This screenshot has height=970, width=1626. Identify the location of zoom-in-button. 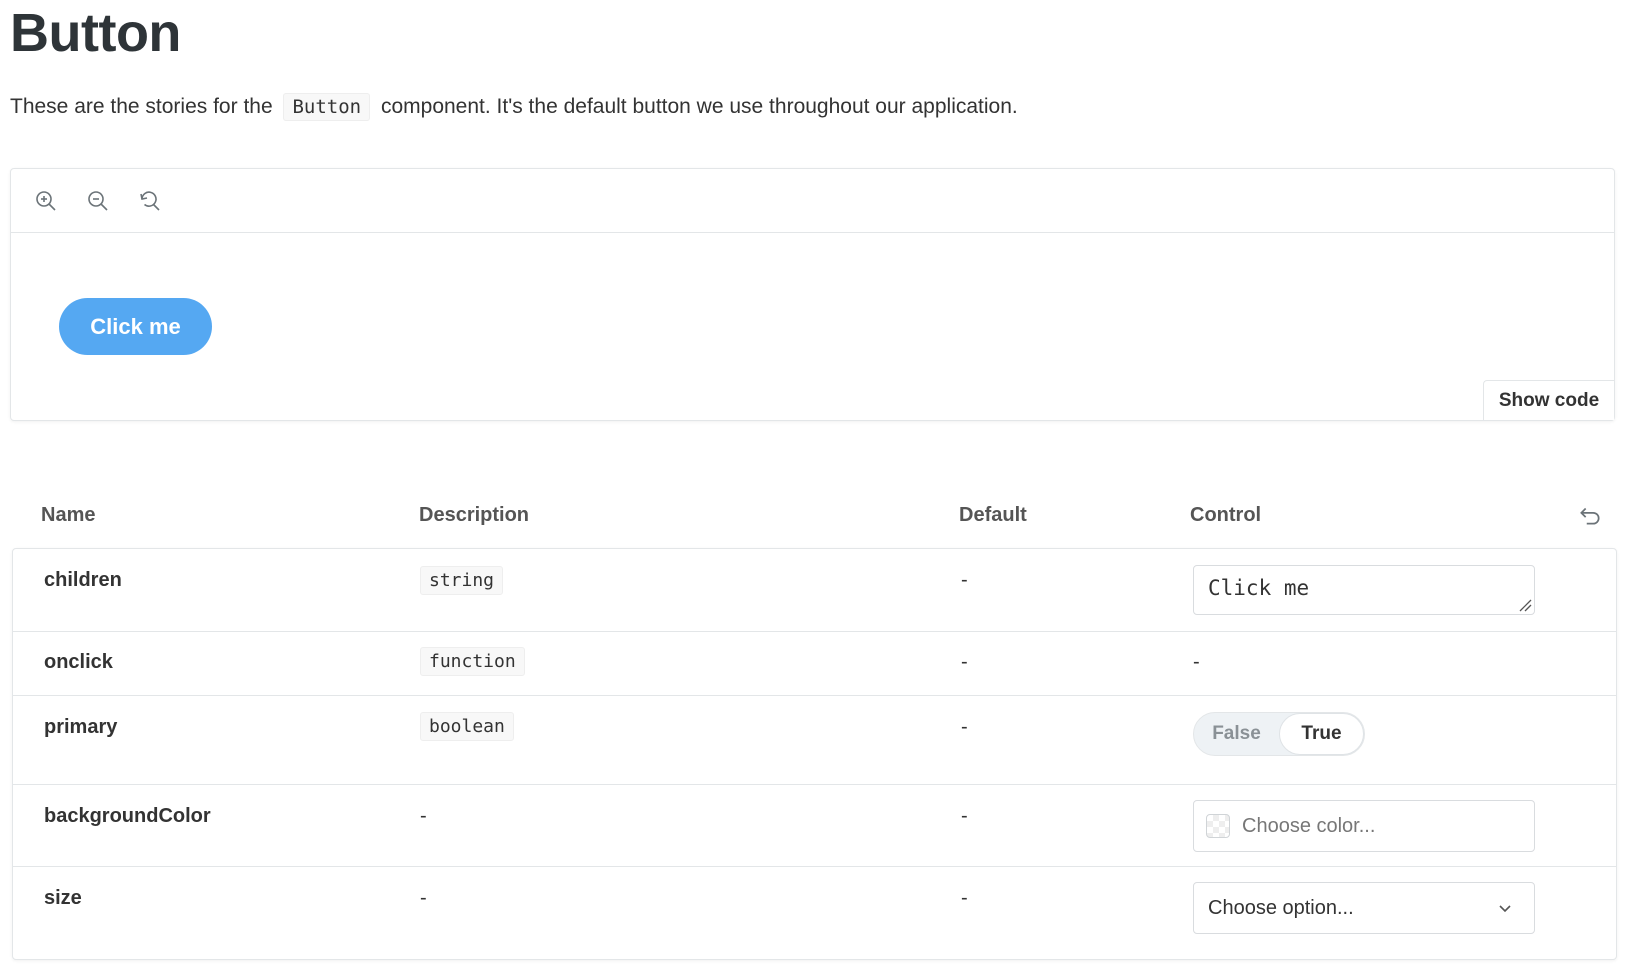
(46, 201).